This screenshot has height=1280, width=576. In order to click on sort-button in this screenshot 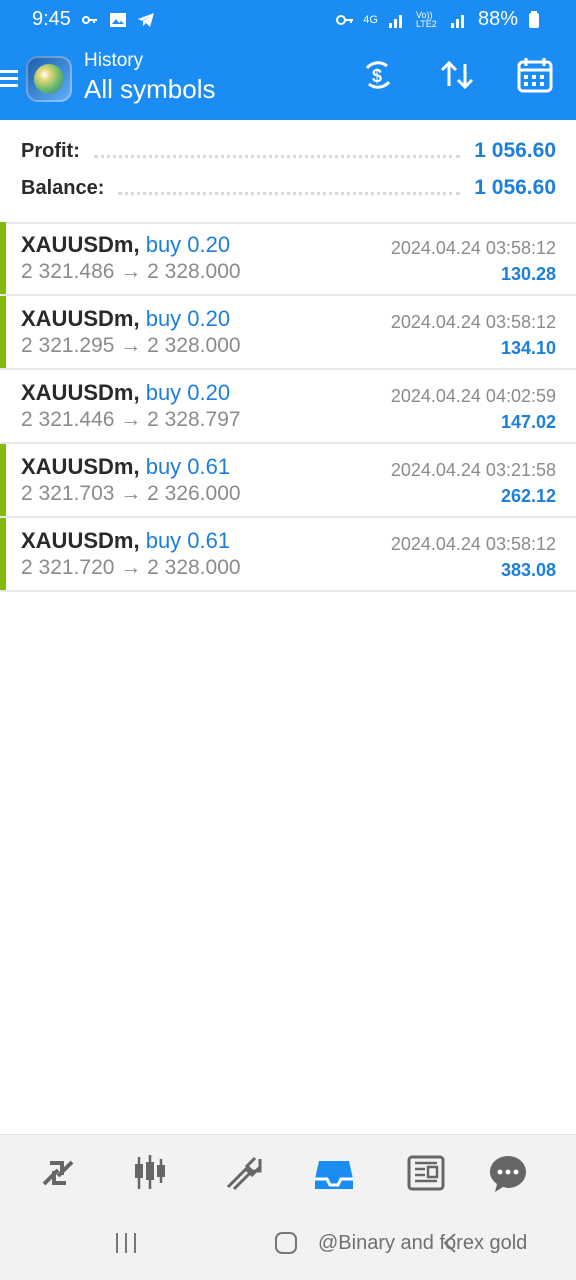, I will do `click(457, 75)`.